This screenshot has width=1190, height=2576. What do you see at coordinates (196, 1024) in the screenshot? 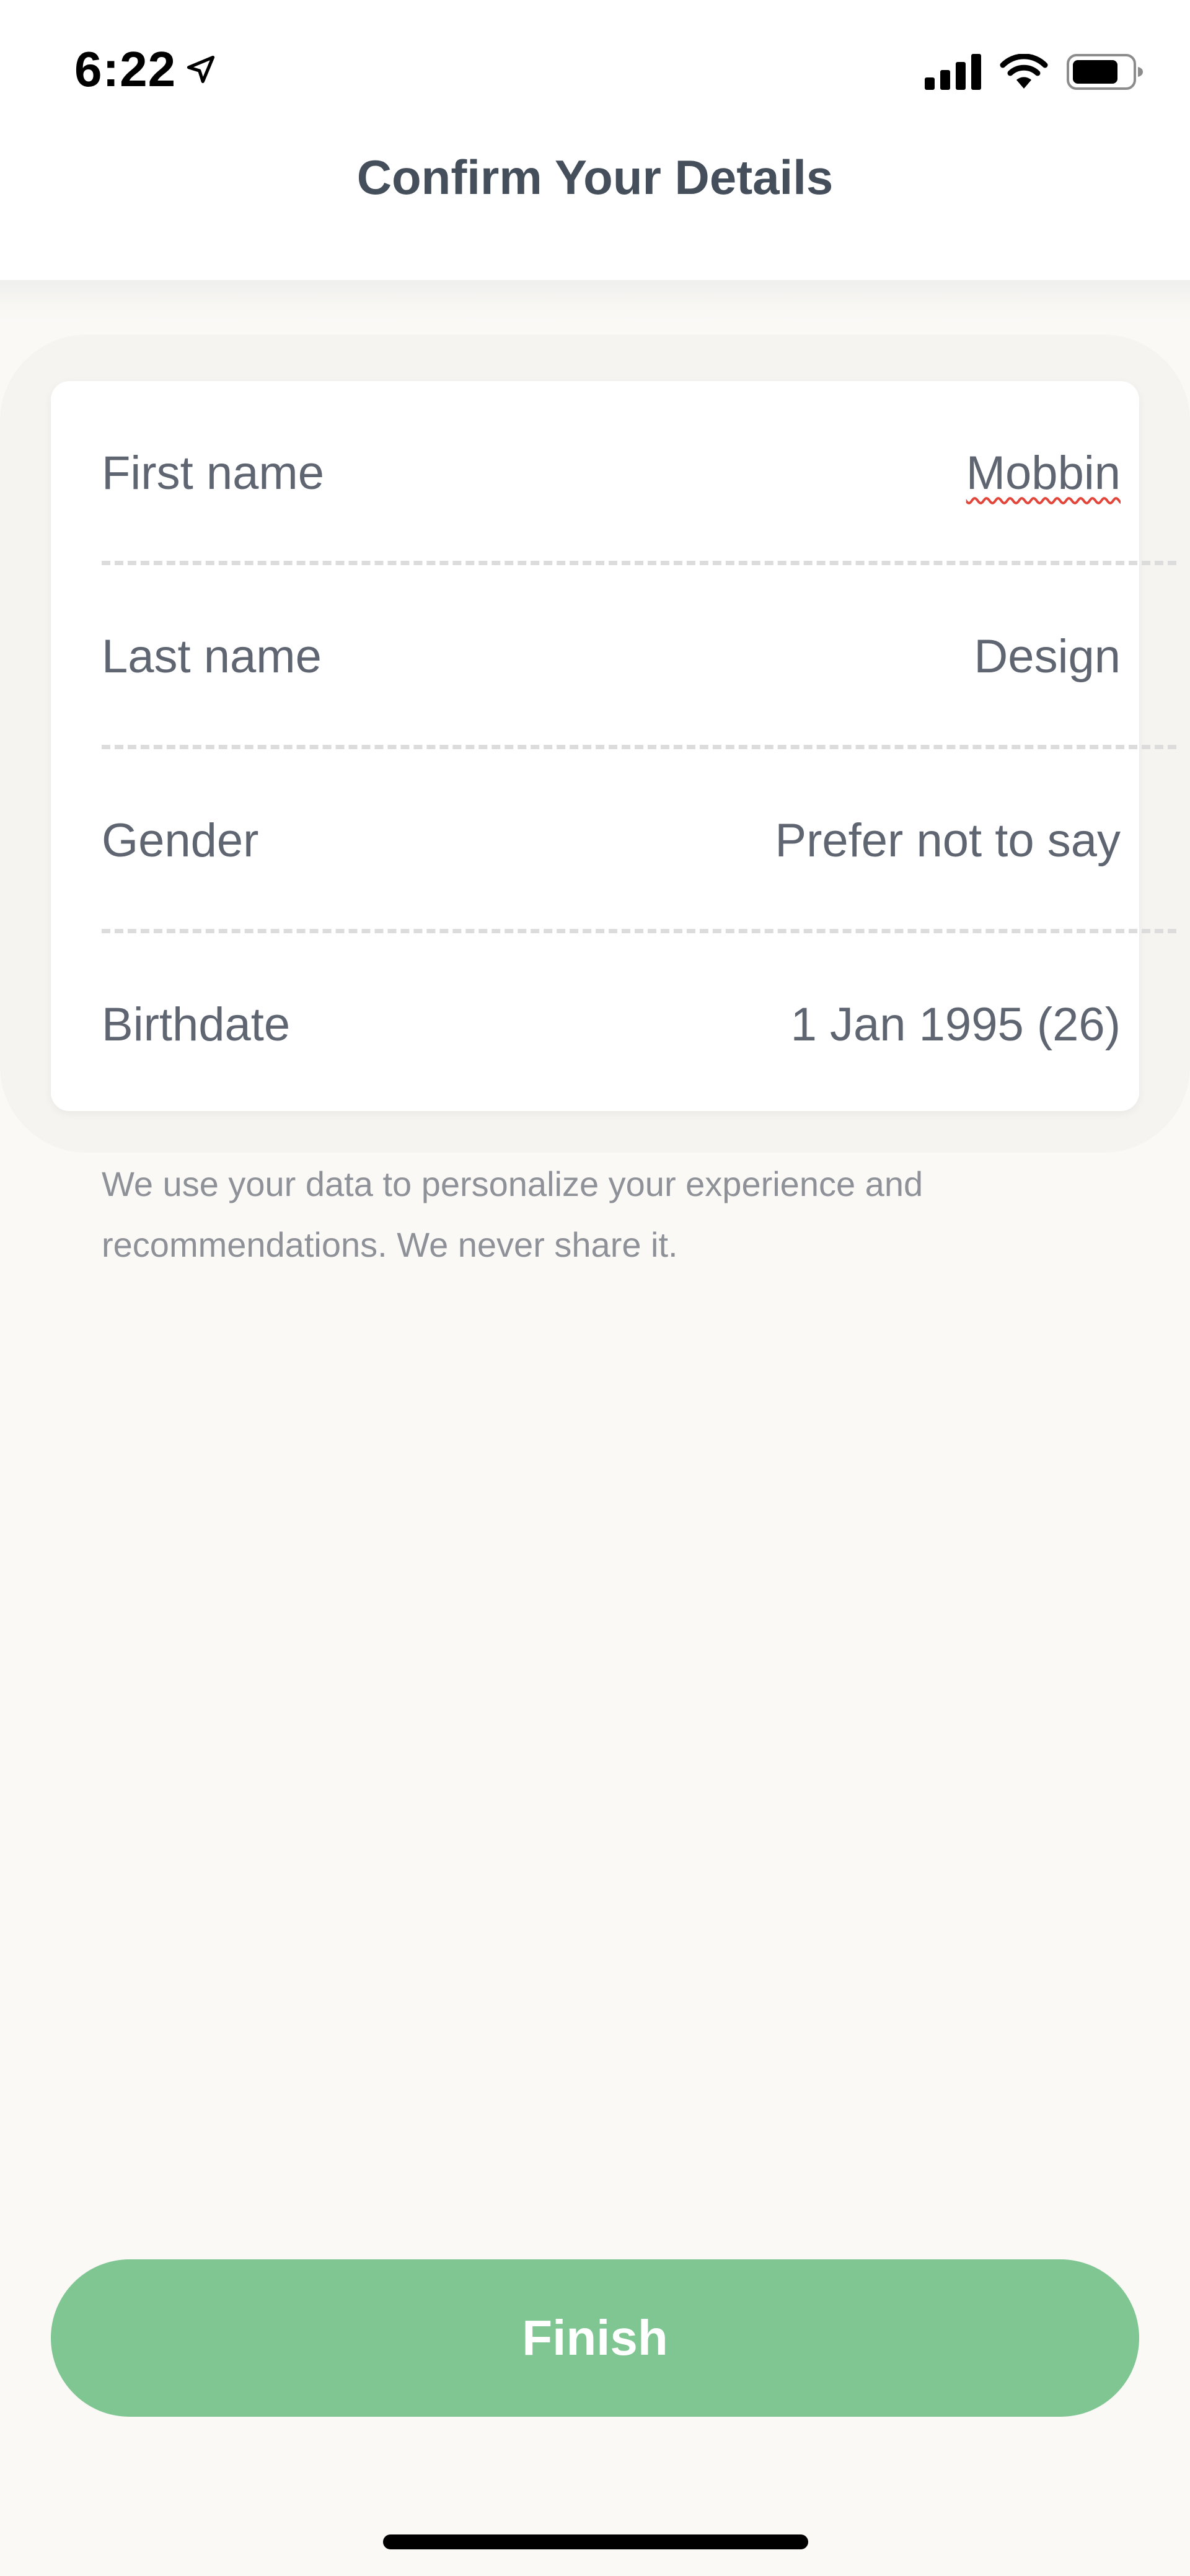
I see `detail-label: Birthdate` at bounding box center [196, 1024].